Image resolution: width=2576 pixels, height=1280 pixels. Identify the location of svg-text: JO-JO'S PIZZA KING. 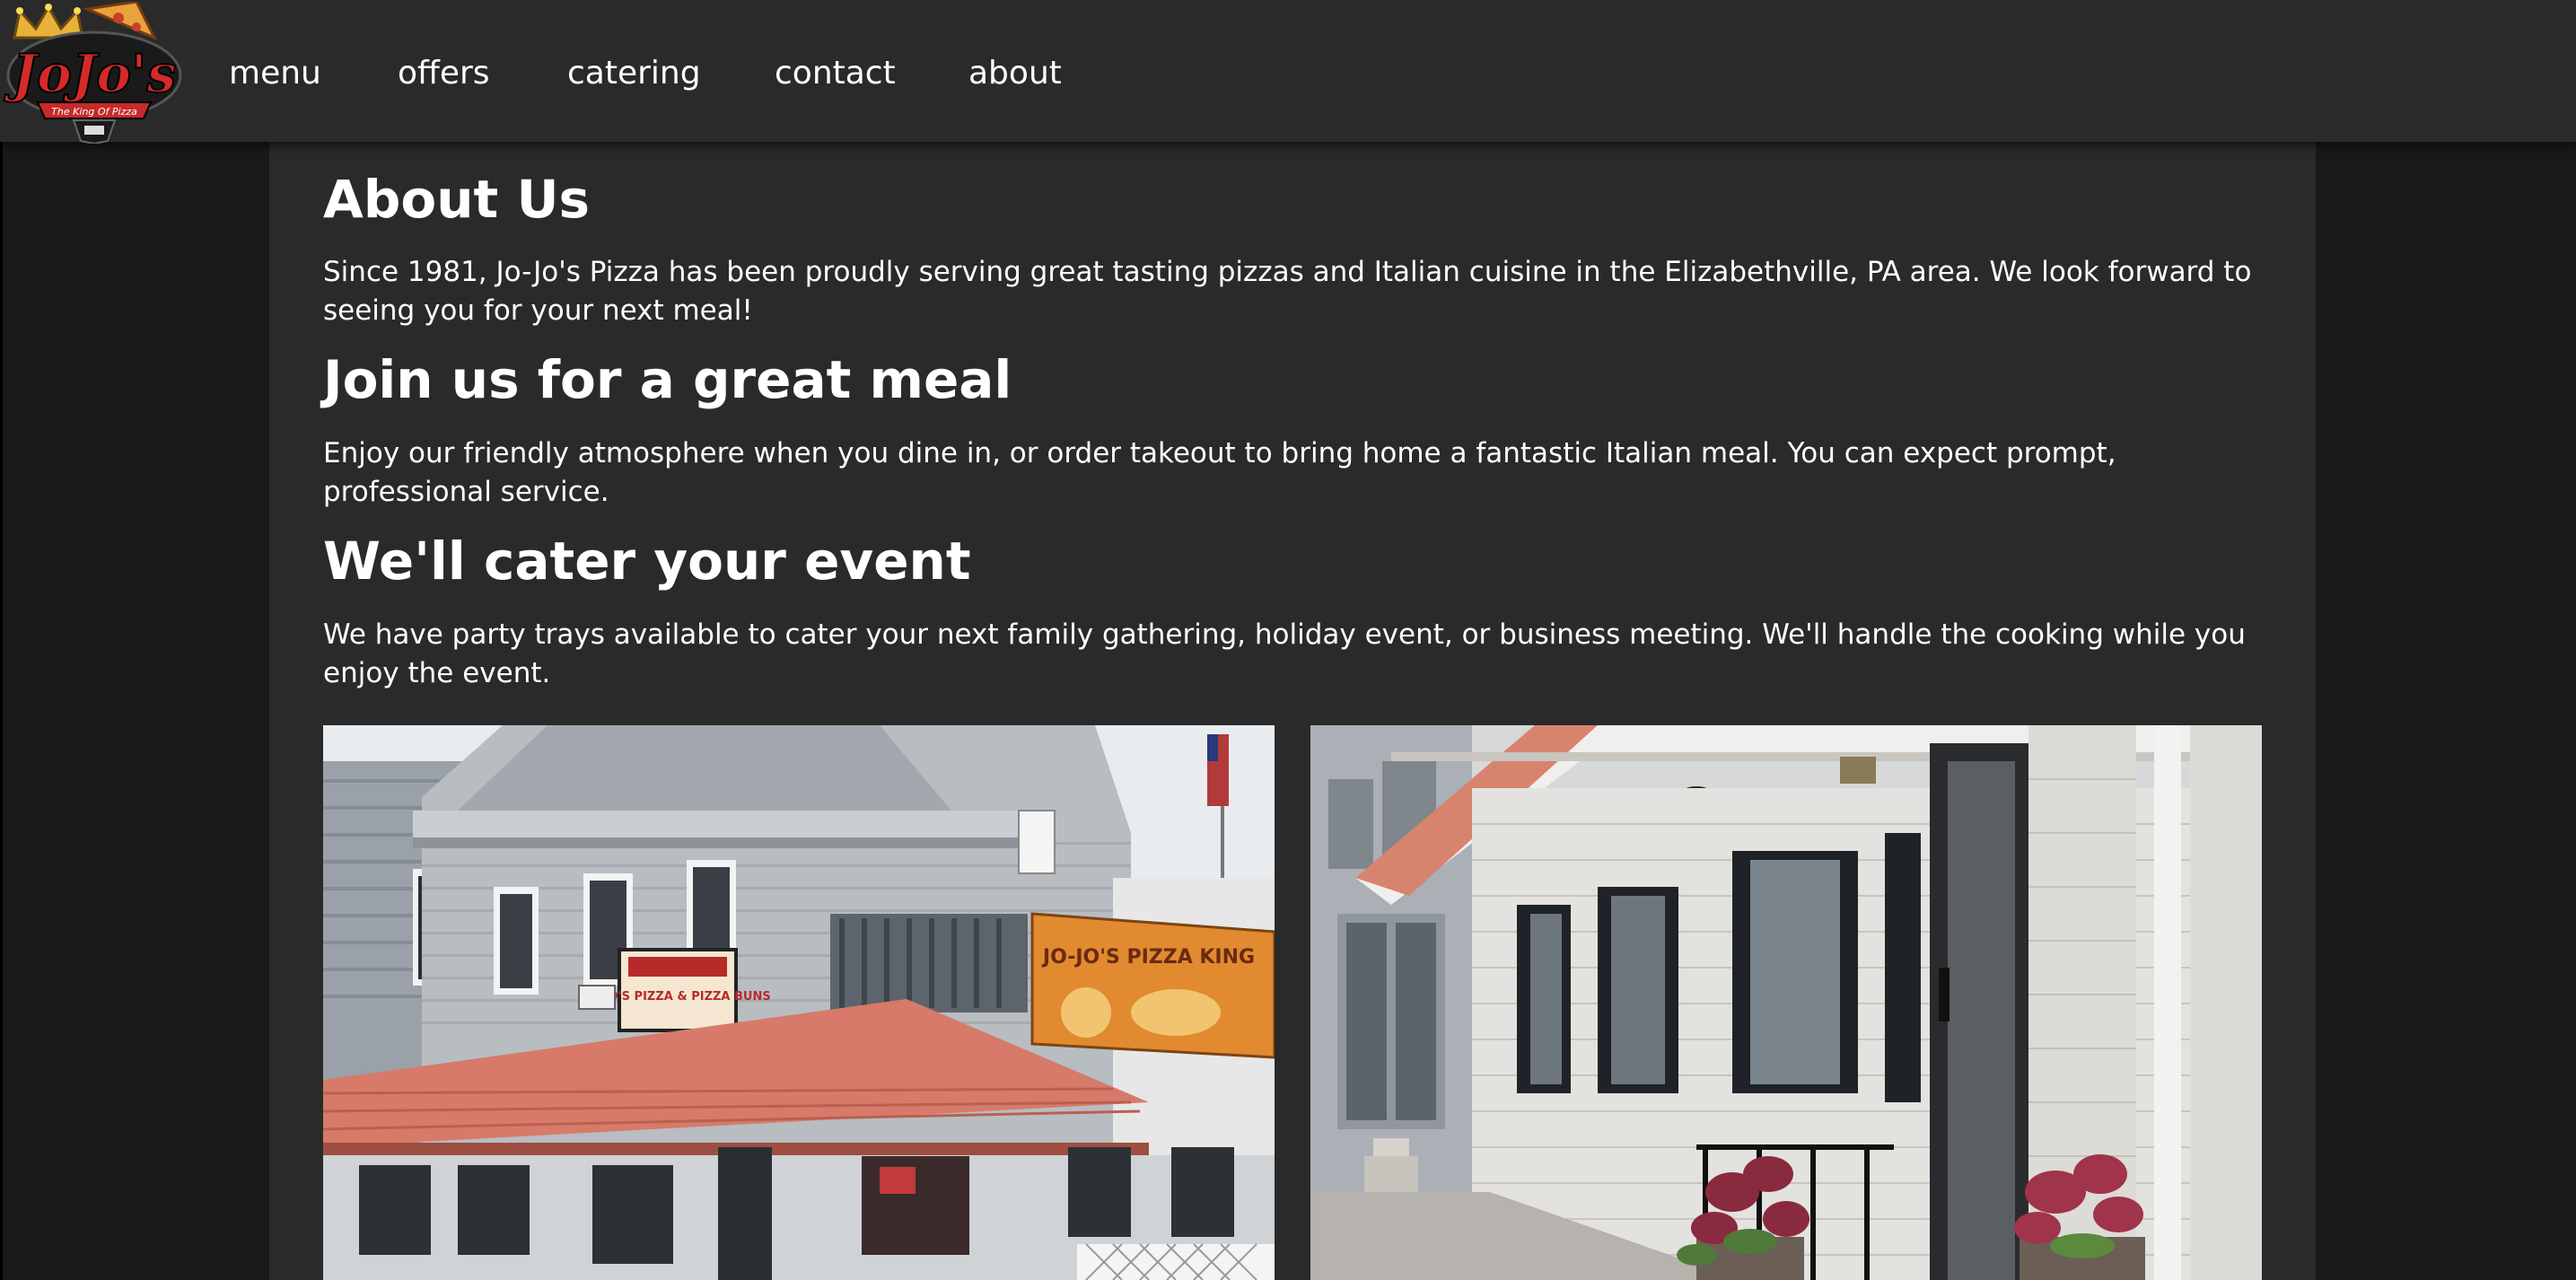
(1148, 957).